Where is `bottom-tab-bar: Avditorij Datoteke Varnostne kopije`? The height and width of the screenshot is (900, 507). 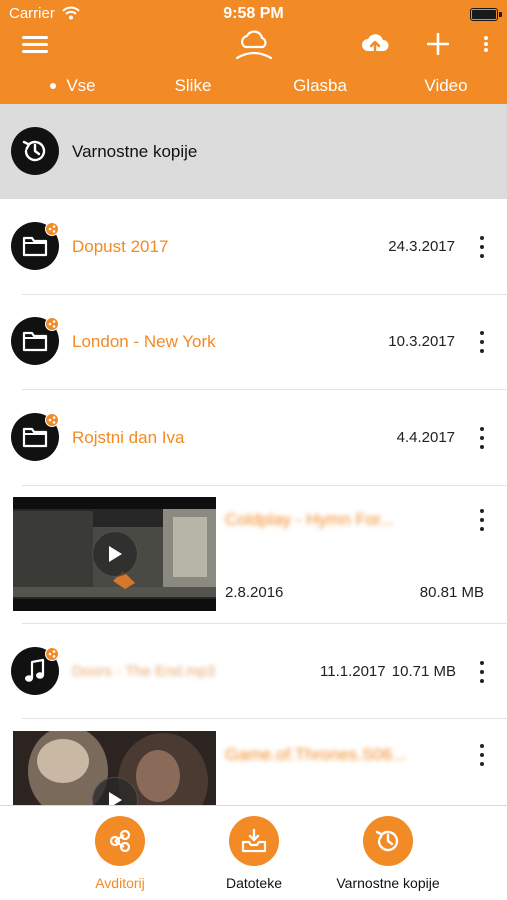
bottom-tab-bar: Avditorij Datoteke Varnostne kopije is located at coordinates (253, 852).